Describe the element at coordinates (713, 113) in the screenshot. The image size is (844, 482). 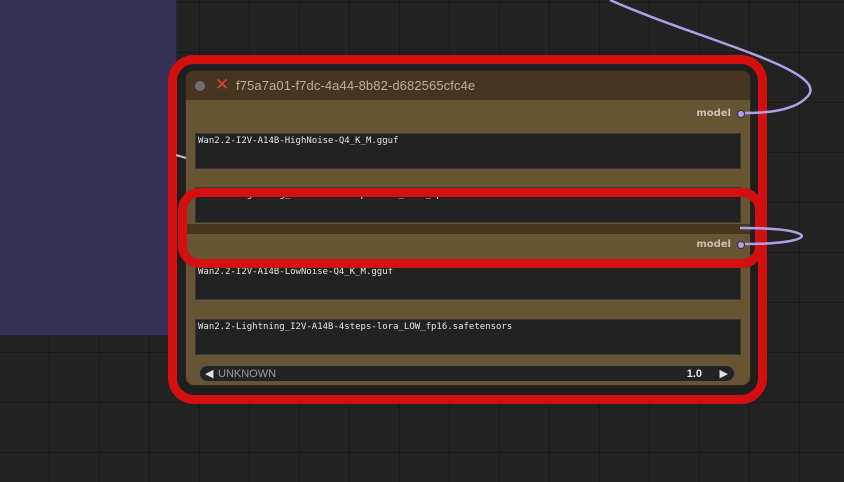
I see `output-label-model: model` at that location.